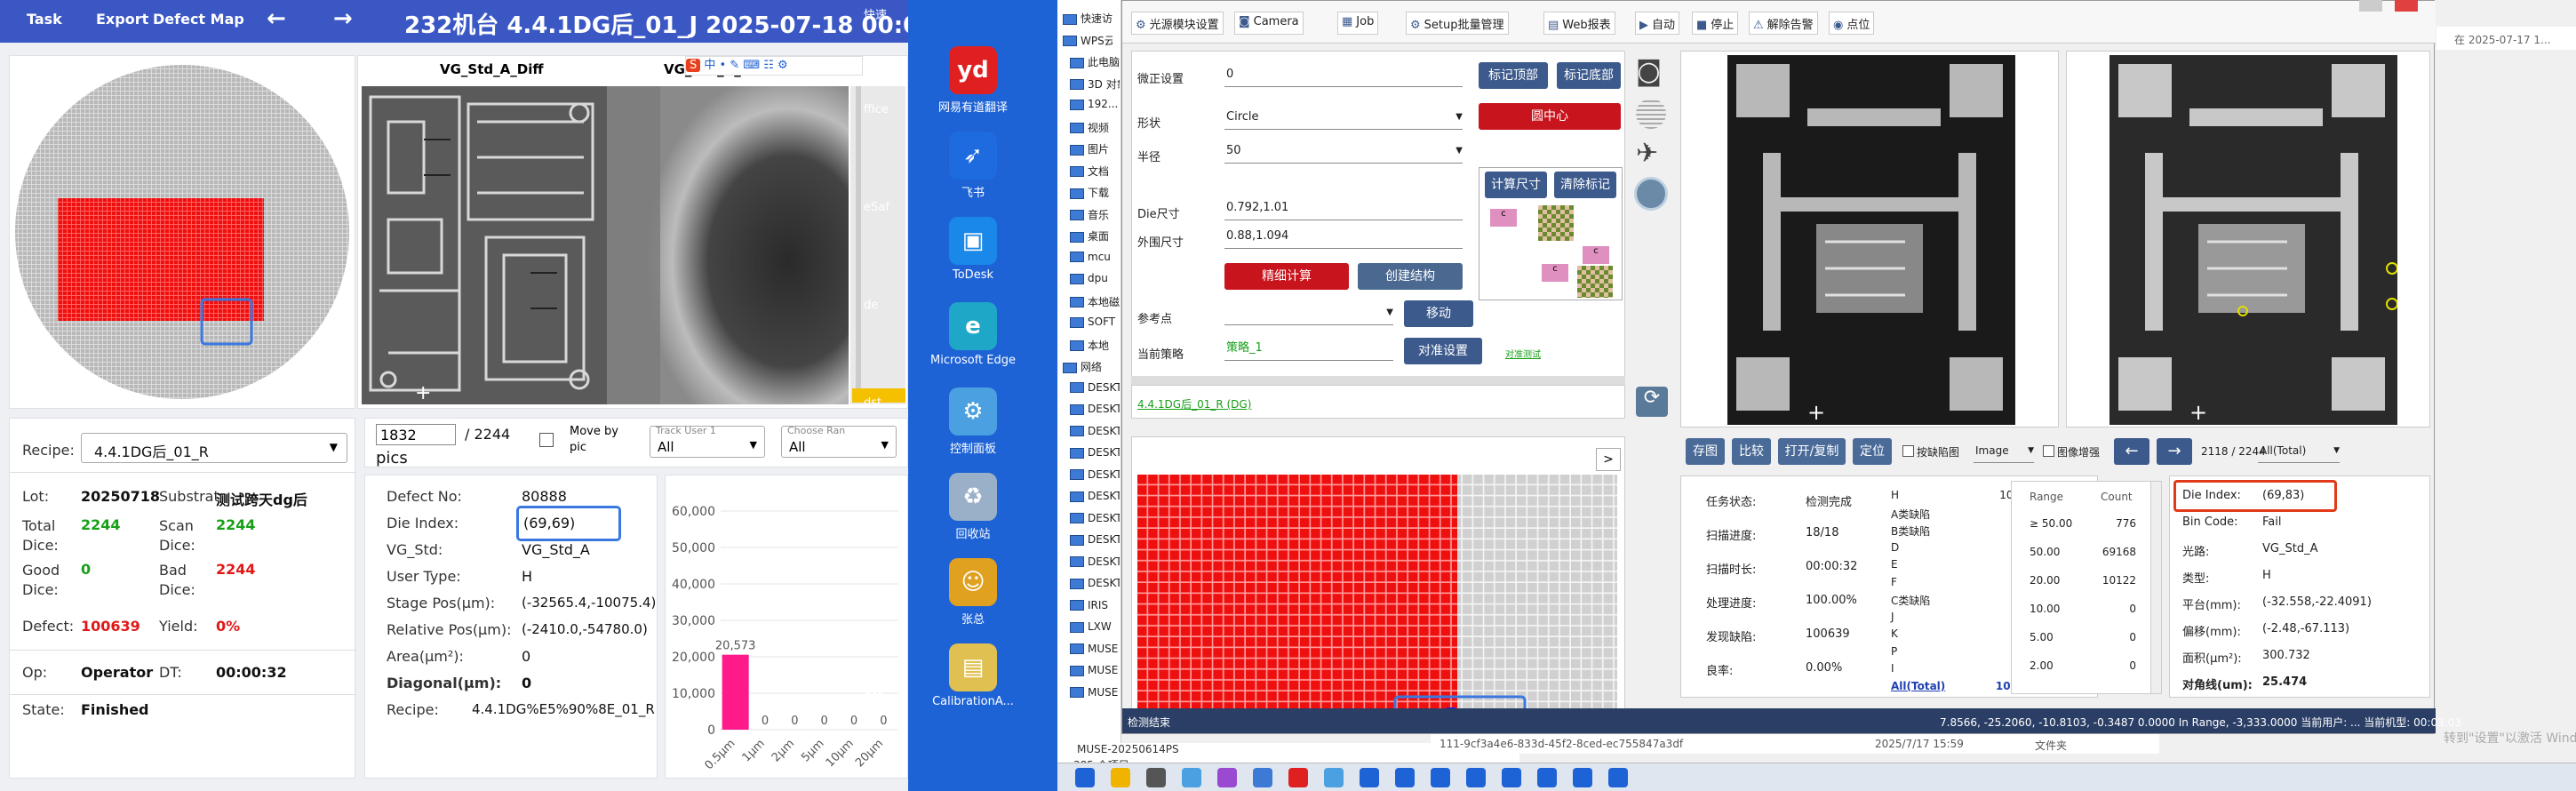 This screenshot has height=791, width=2576. Describe the element at coordinates (1852, 23) in the screenshot. I see `point-tool-button: ◉ 点位` at that location.